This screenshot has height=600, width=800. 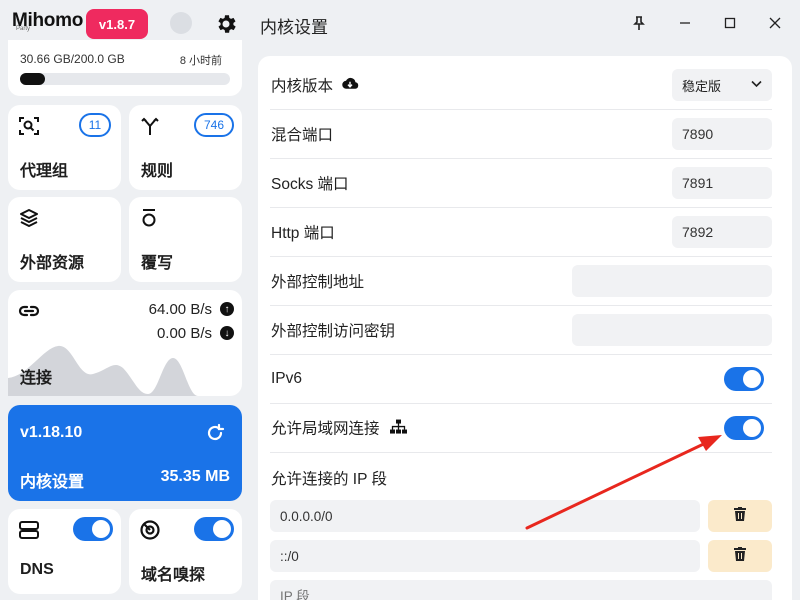 I want to click on external-controller-input, so click(x=672, y=281).